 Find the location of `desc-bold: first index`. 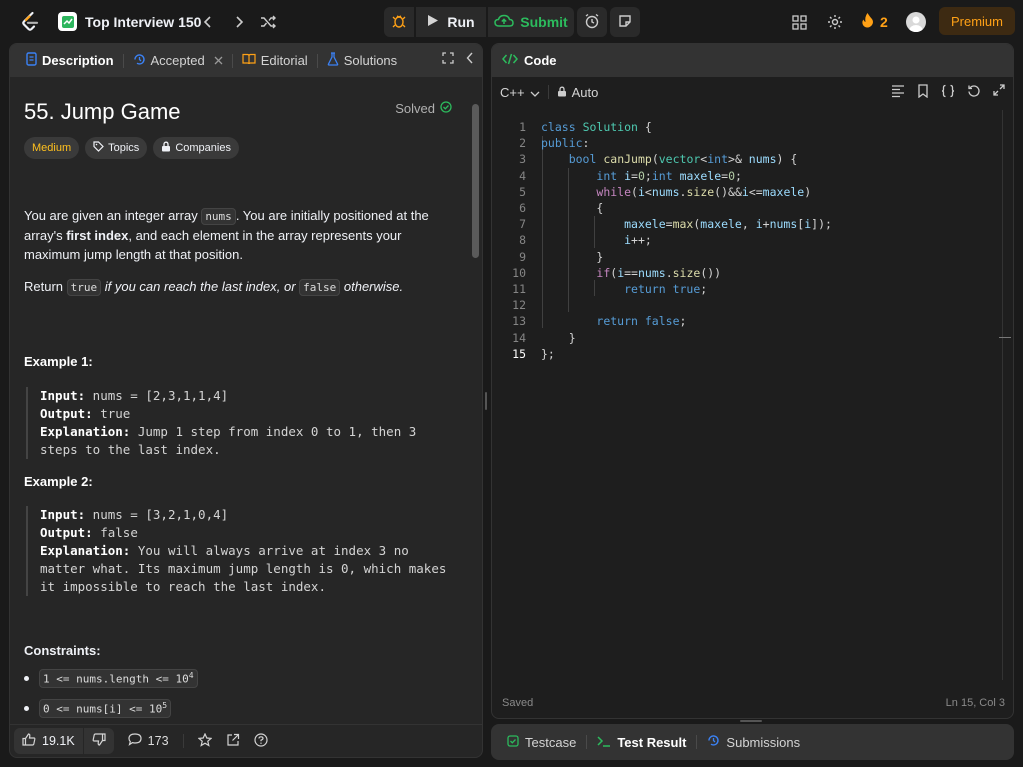

desc-bold: first index is located at coordinates (97, 235).